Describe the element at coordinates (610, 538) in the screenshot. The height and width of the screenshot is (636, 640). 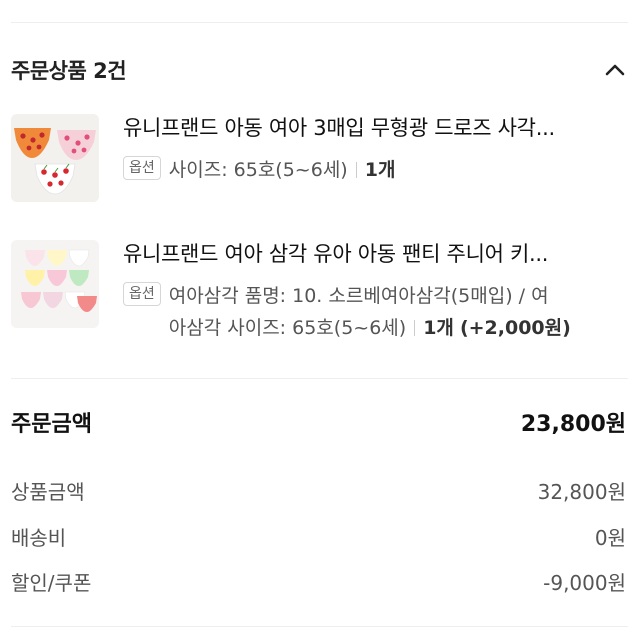
I see `shipping-fee-value: 0원` at that location.